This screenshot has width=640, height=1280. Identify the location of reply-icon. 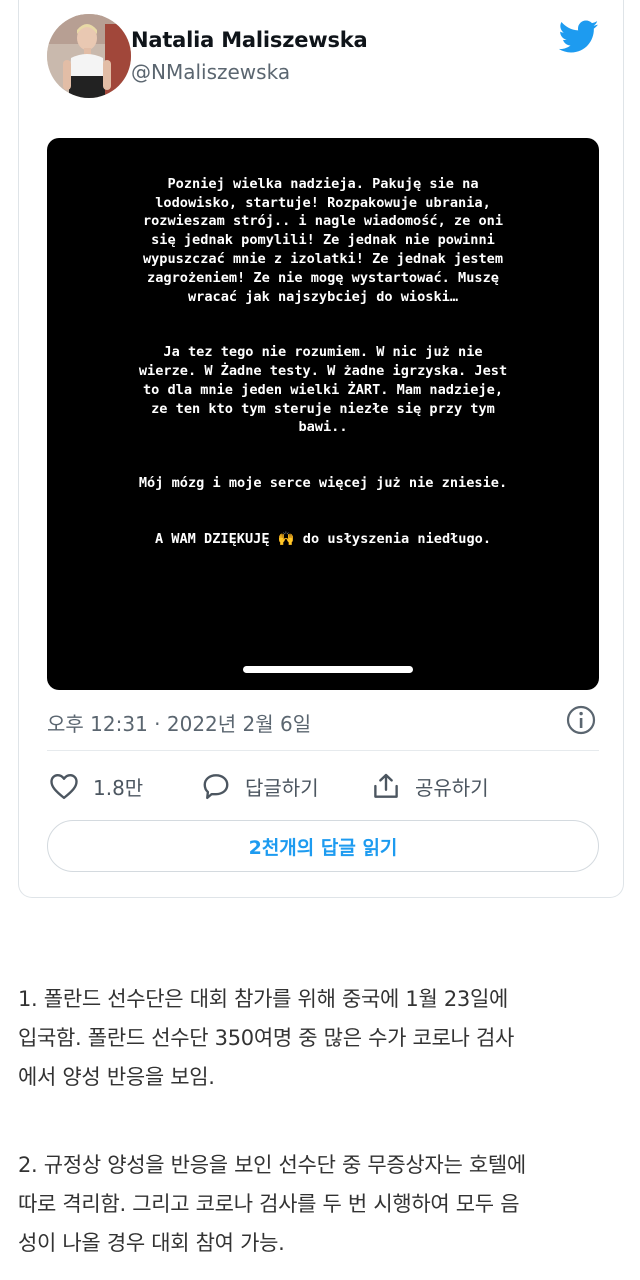
(216, 787).